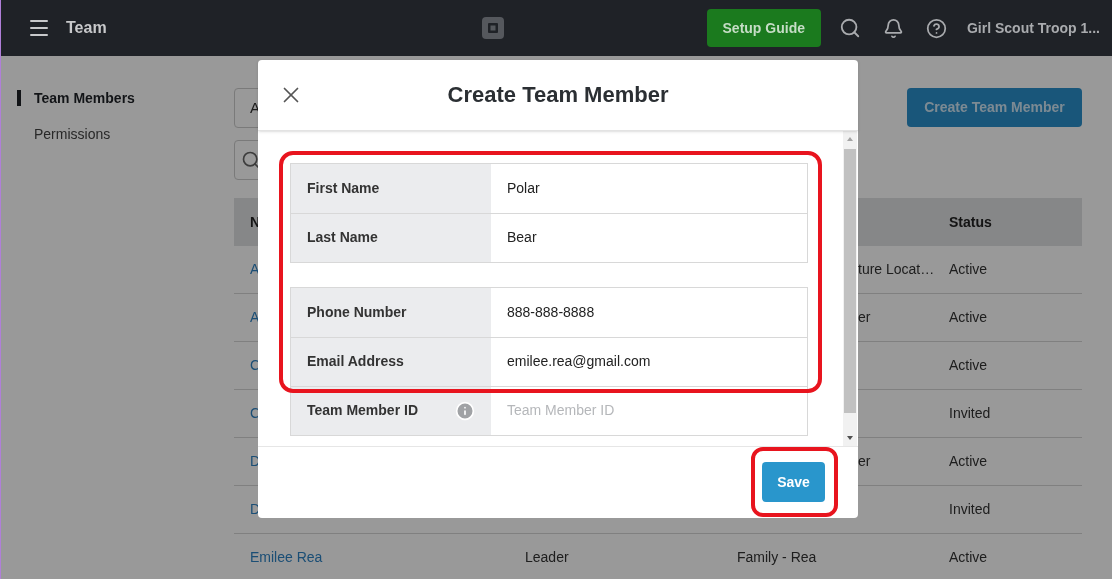  What do you see at coordinates (125, 134) in the screenshot?
I see `sidebar-item: Permissions` at bounding box center [125, 134].